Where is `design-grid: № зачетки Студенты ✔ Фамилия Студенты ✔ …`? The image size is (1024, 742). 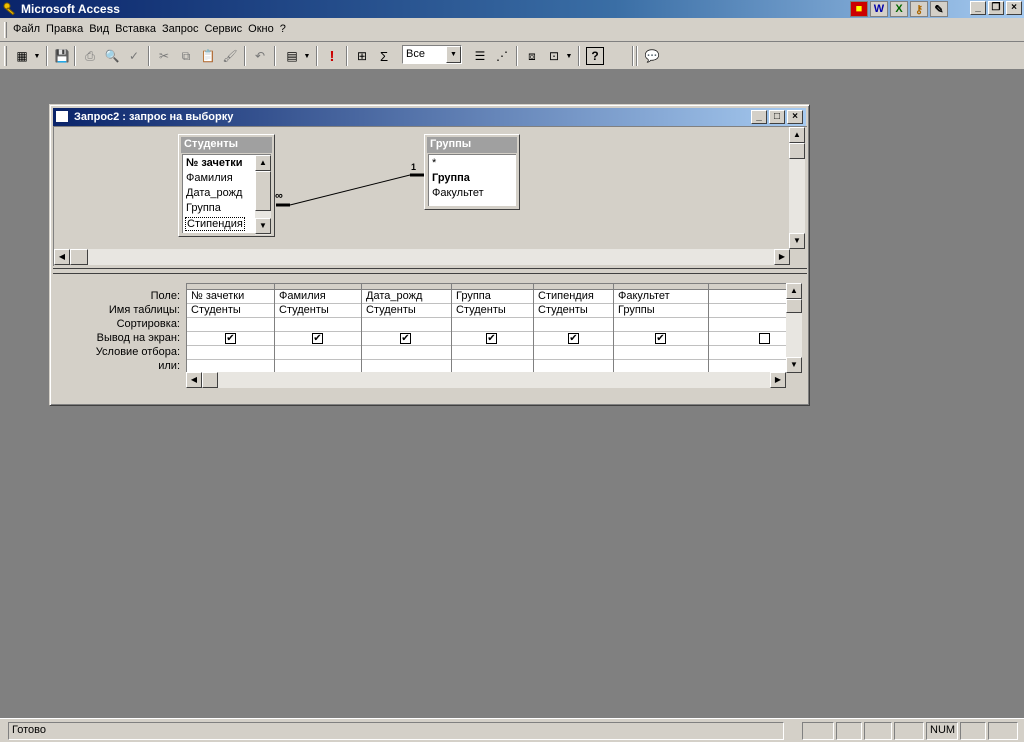 design-grid: № зачетки Студенты ✔ Фамилия Студенты ✔ … is located at coordinates (486, 328).